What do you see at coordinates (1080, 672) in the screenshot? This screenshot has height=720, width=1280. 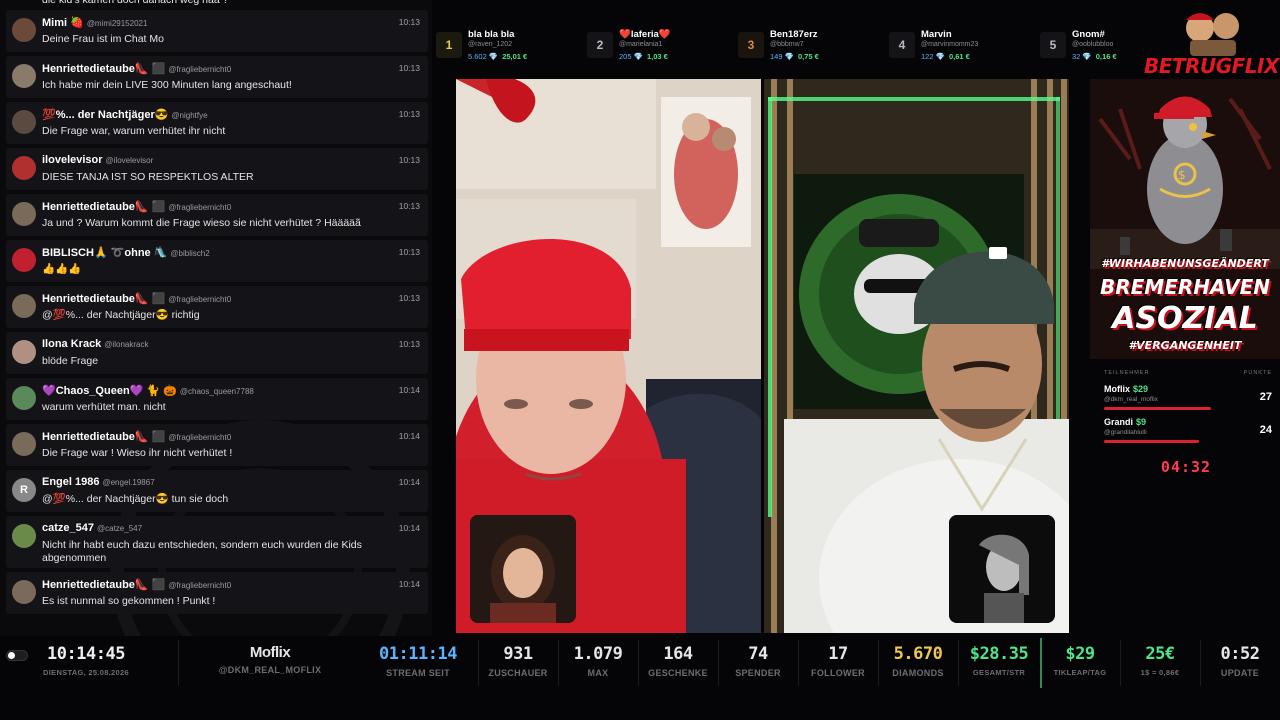 I see `tikleap-label: TIKLEAP/TAG` at bounding box center [1080, 672].